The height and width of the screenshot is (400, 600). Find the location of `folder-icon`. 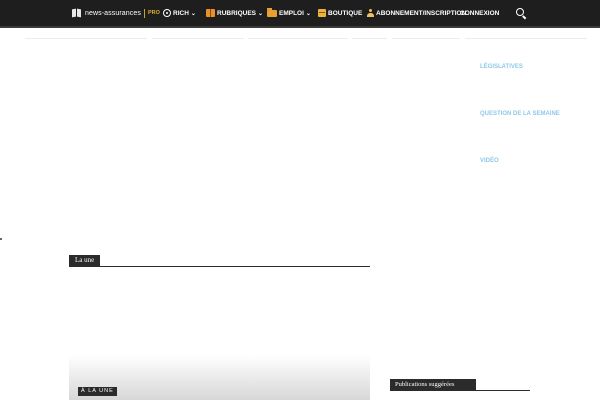

folder-icon is located at coordinates (272, 12).